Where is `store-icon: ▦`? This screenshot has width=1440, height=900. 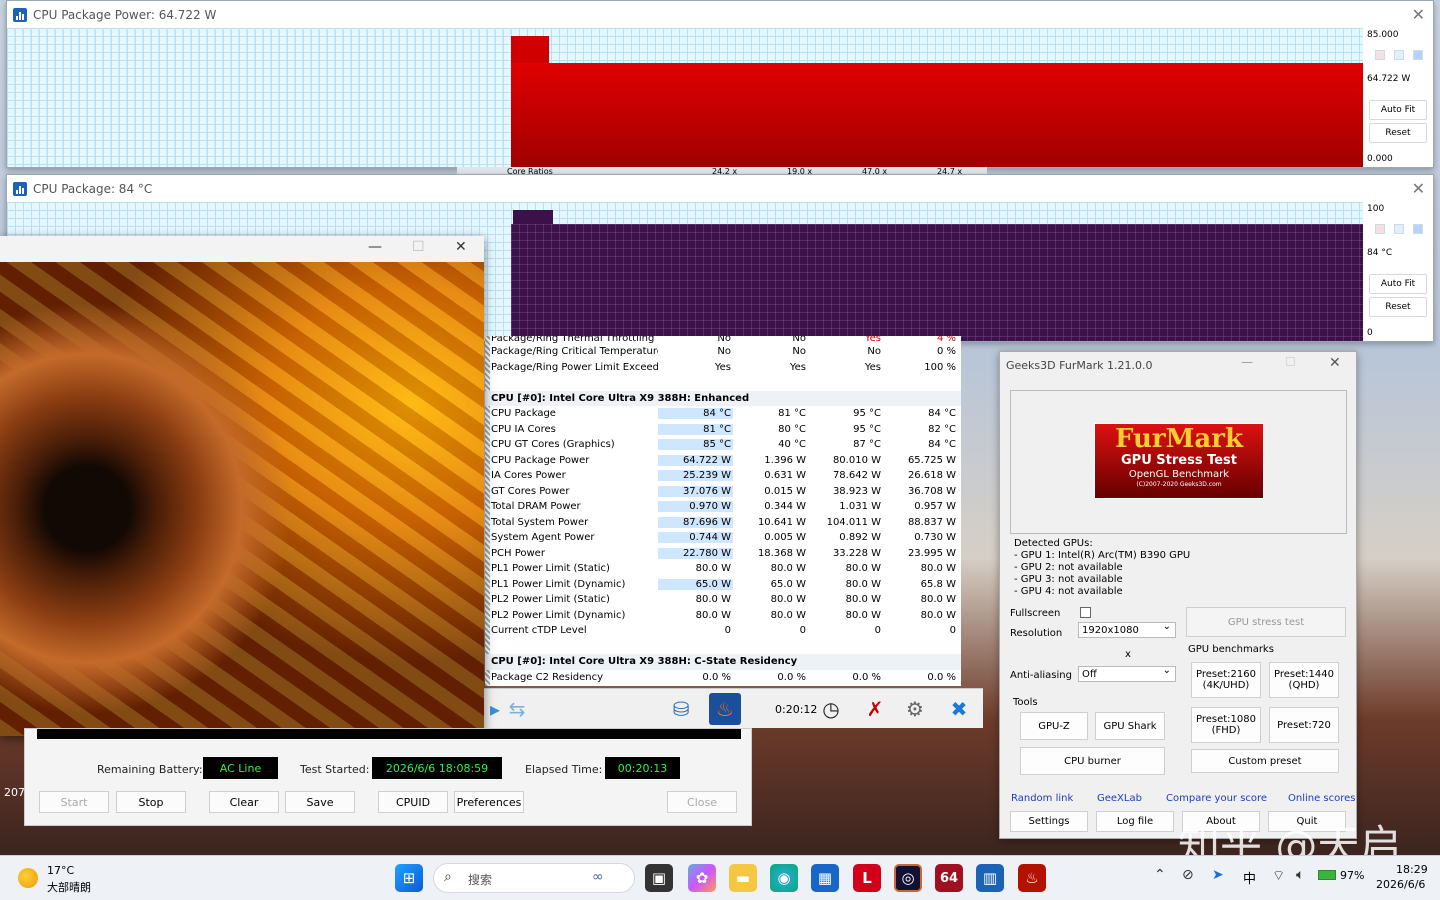 store-icon: ▦ is located at coordinates (825, 878).